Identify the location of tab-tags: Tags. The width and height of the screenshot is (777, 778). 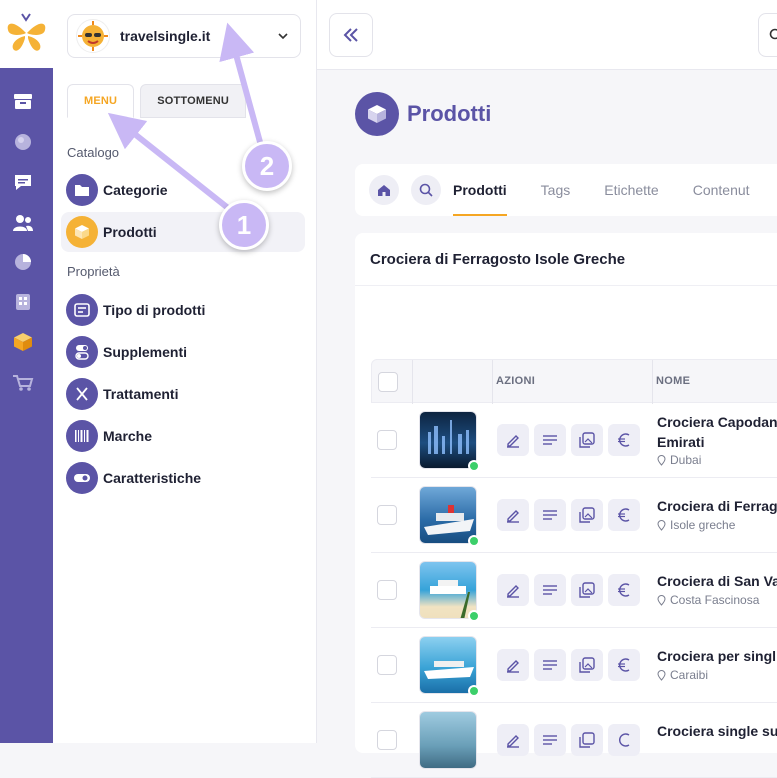
(556, 190).